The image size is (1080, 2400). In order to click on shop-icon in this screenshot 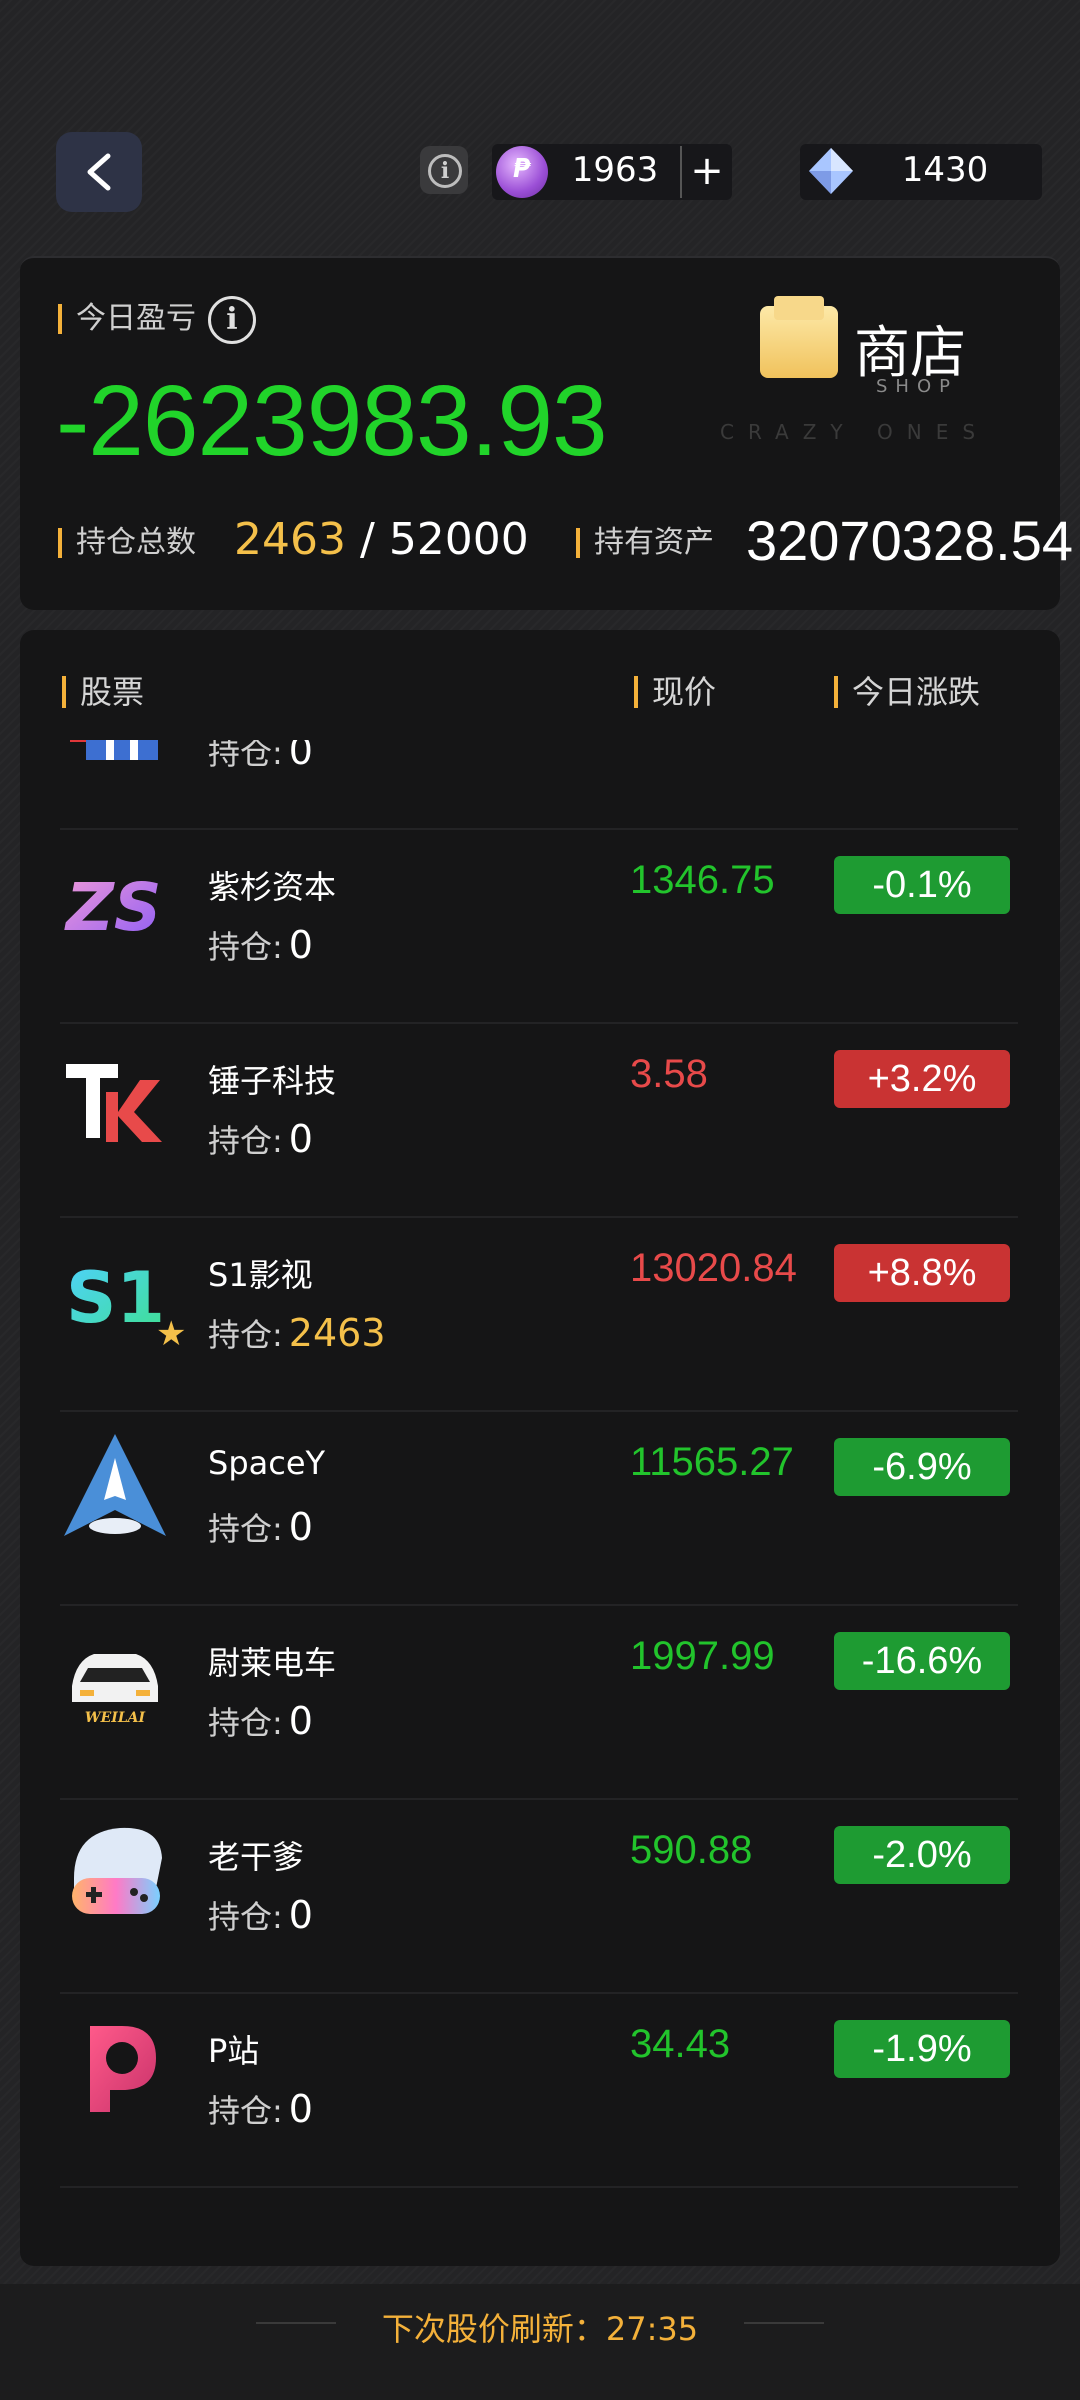, I will do `click(799, 337)`.